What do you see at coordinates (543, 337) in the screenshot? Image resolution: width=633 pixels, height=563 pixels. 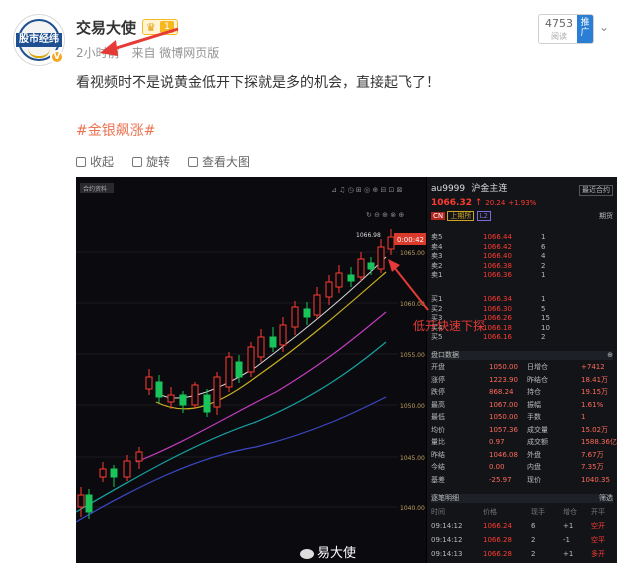 I see `level-vol: 2` at bounding box center [543, 337].